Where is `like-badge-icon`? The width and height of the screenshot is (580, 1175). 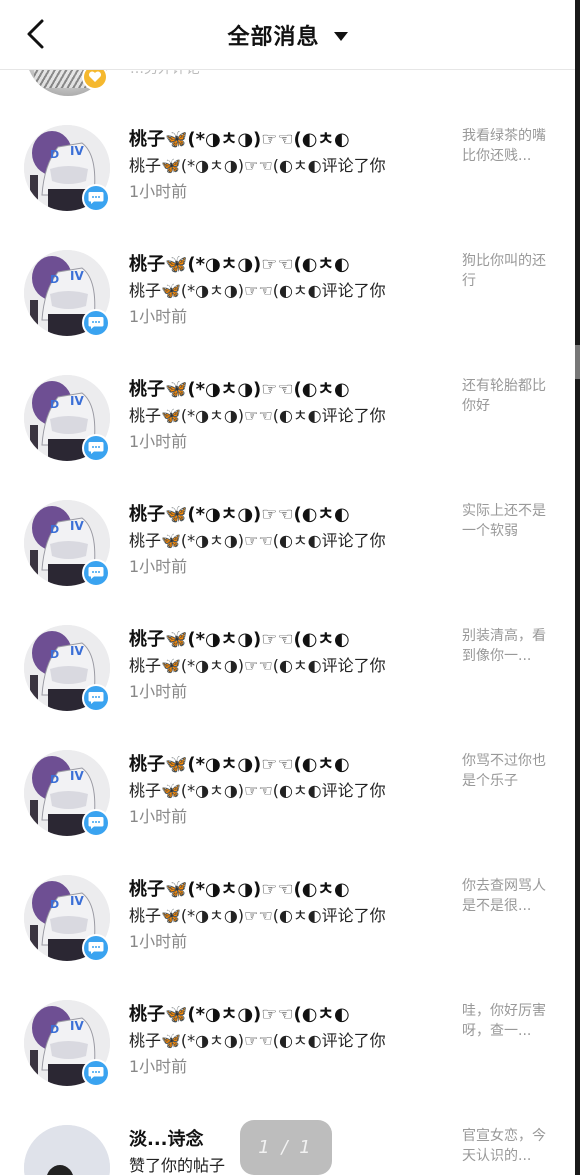
like-badge-icon is located at coordinates (95, 80).